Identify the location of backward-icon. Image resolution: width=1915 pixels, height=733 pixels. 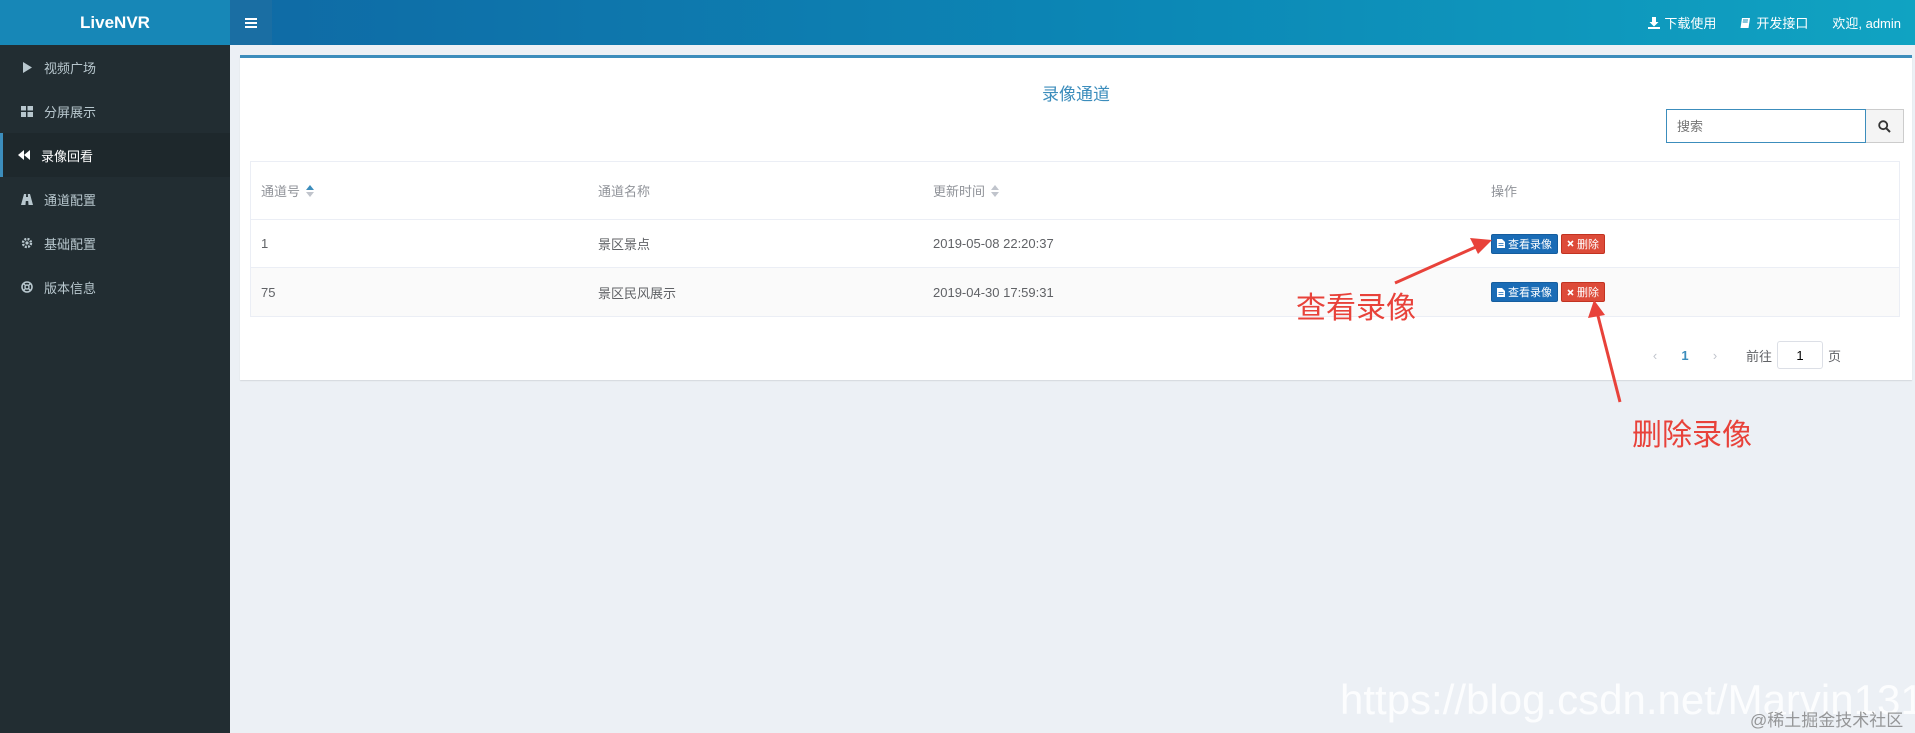
(24, 155).